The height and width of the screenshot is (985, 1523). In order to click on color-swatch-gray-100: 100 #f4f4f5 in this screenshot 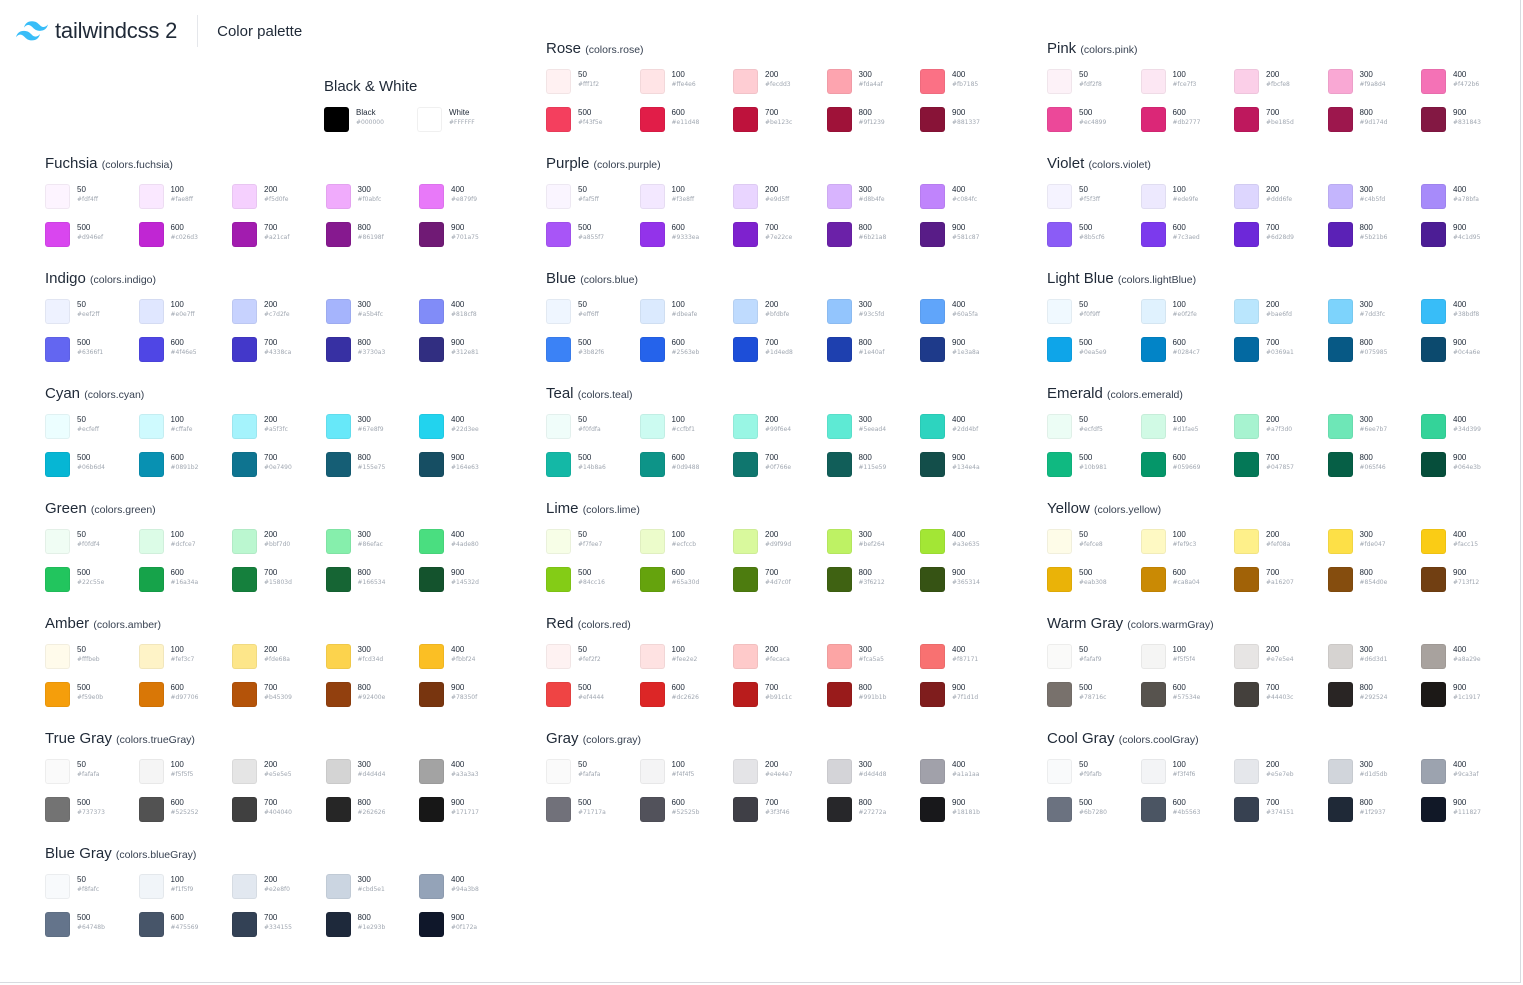, I will do `click(684, 774)`.